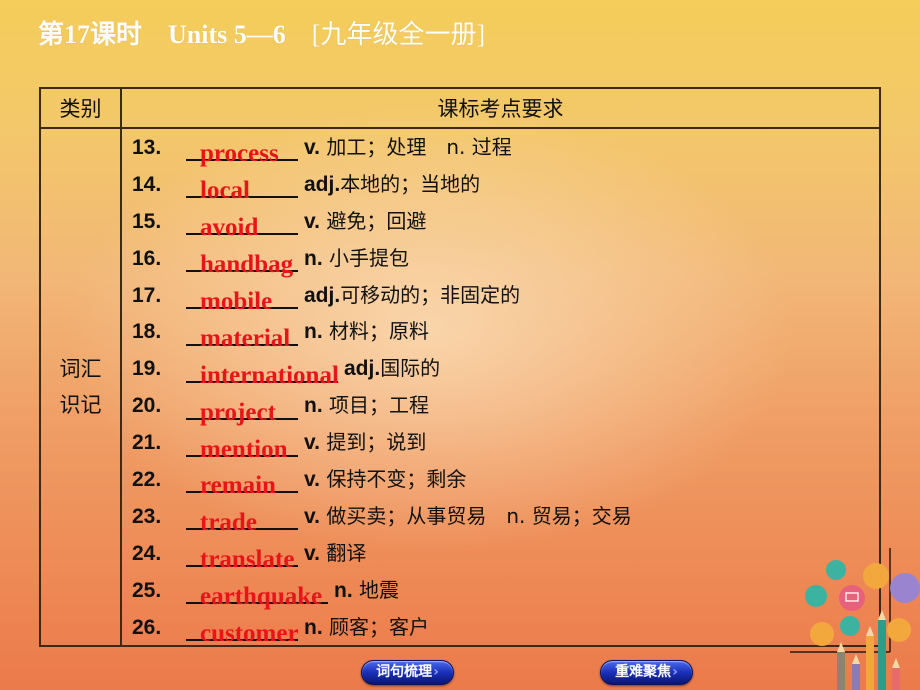  Describe the element at coordinates (147, 332) in the screenshot. I see `item-number: 18.` at that location.